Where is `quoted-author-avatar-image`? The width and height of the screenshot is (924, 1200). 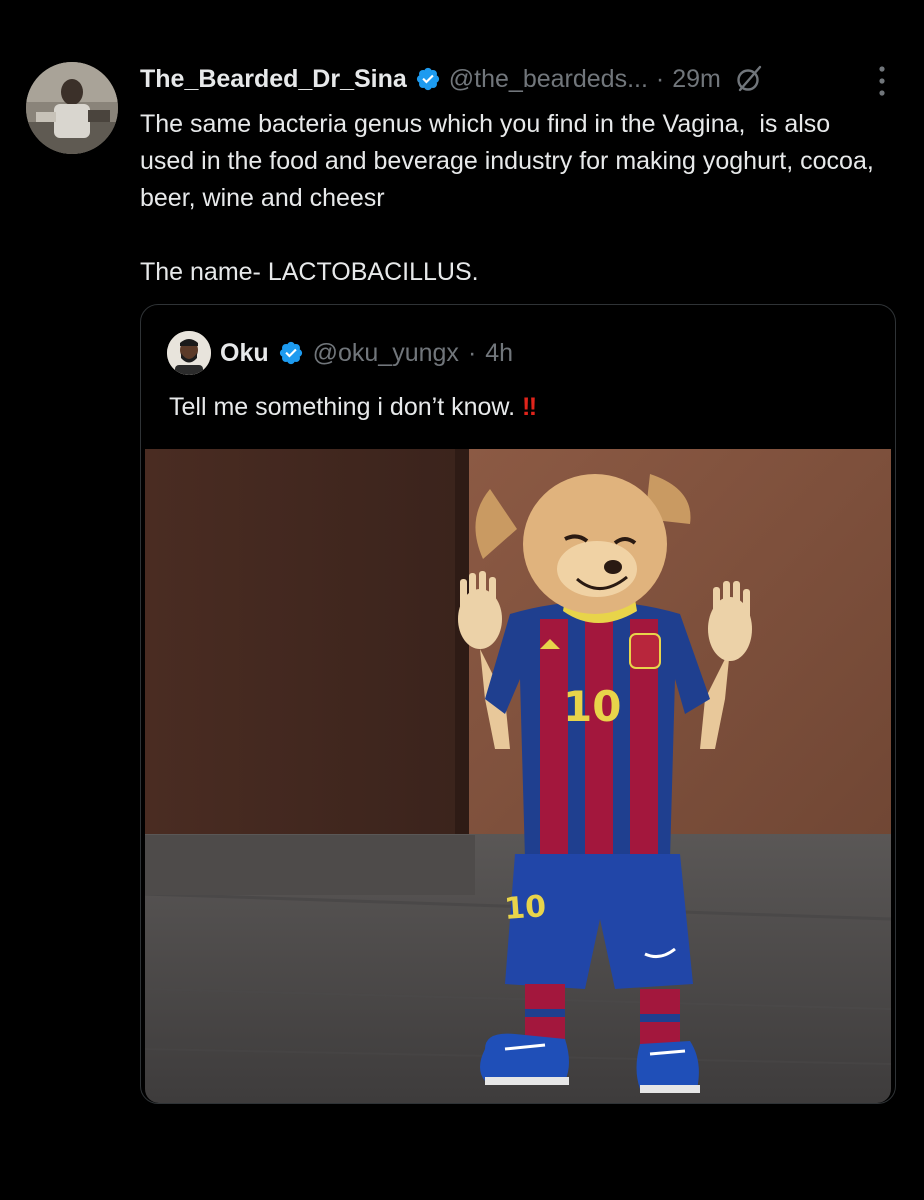 quoted-author-avatar-image is located at coordinates (189, 353).